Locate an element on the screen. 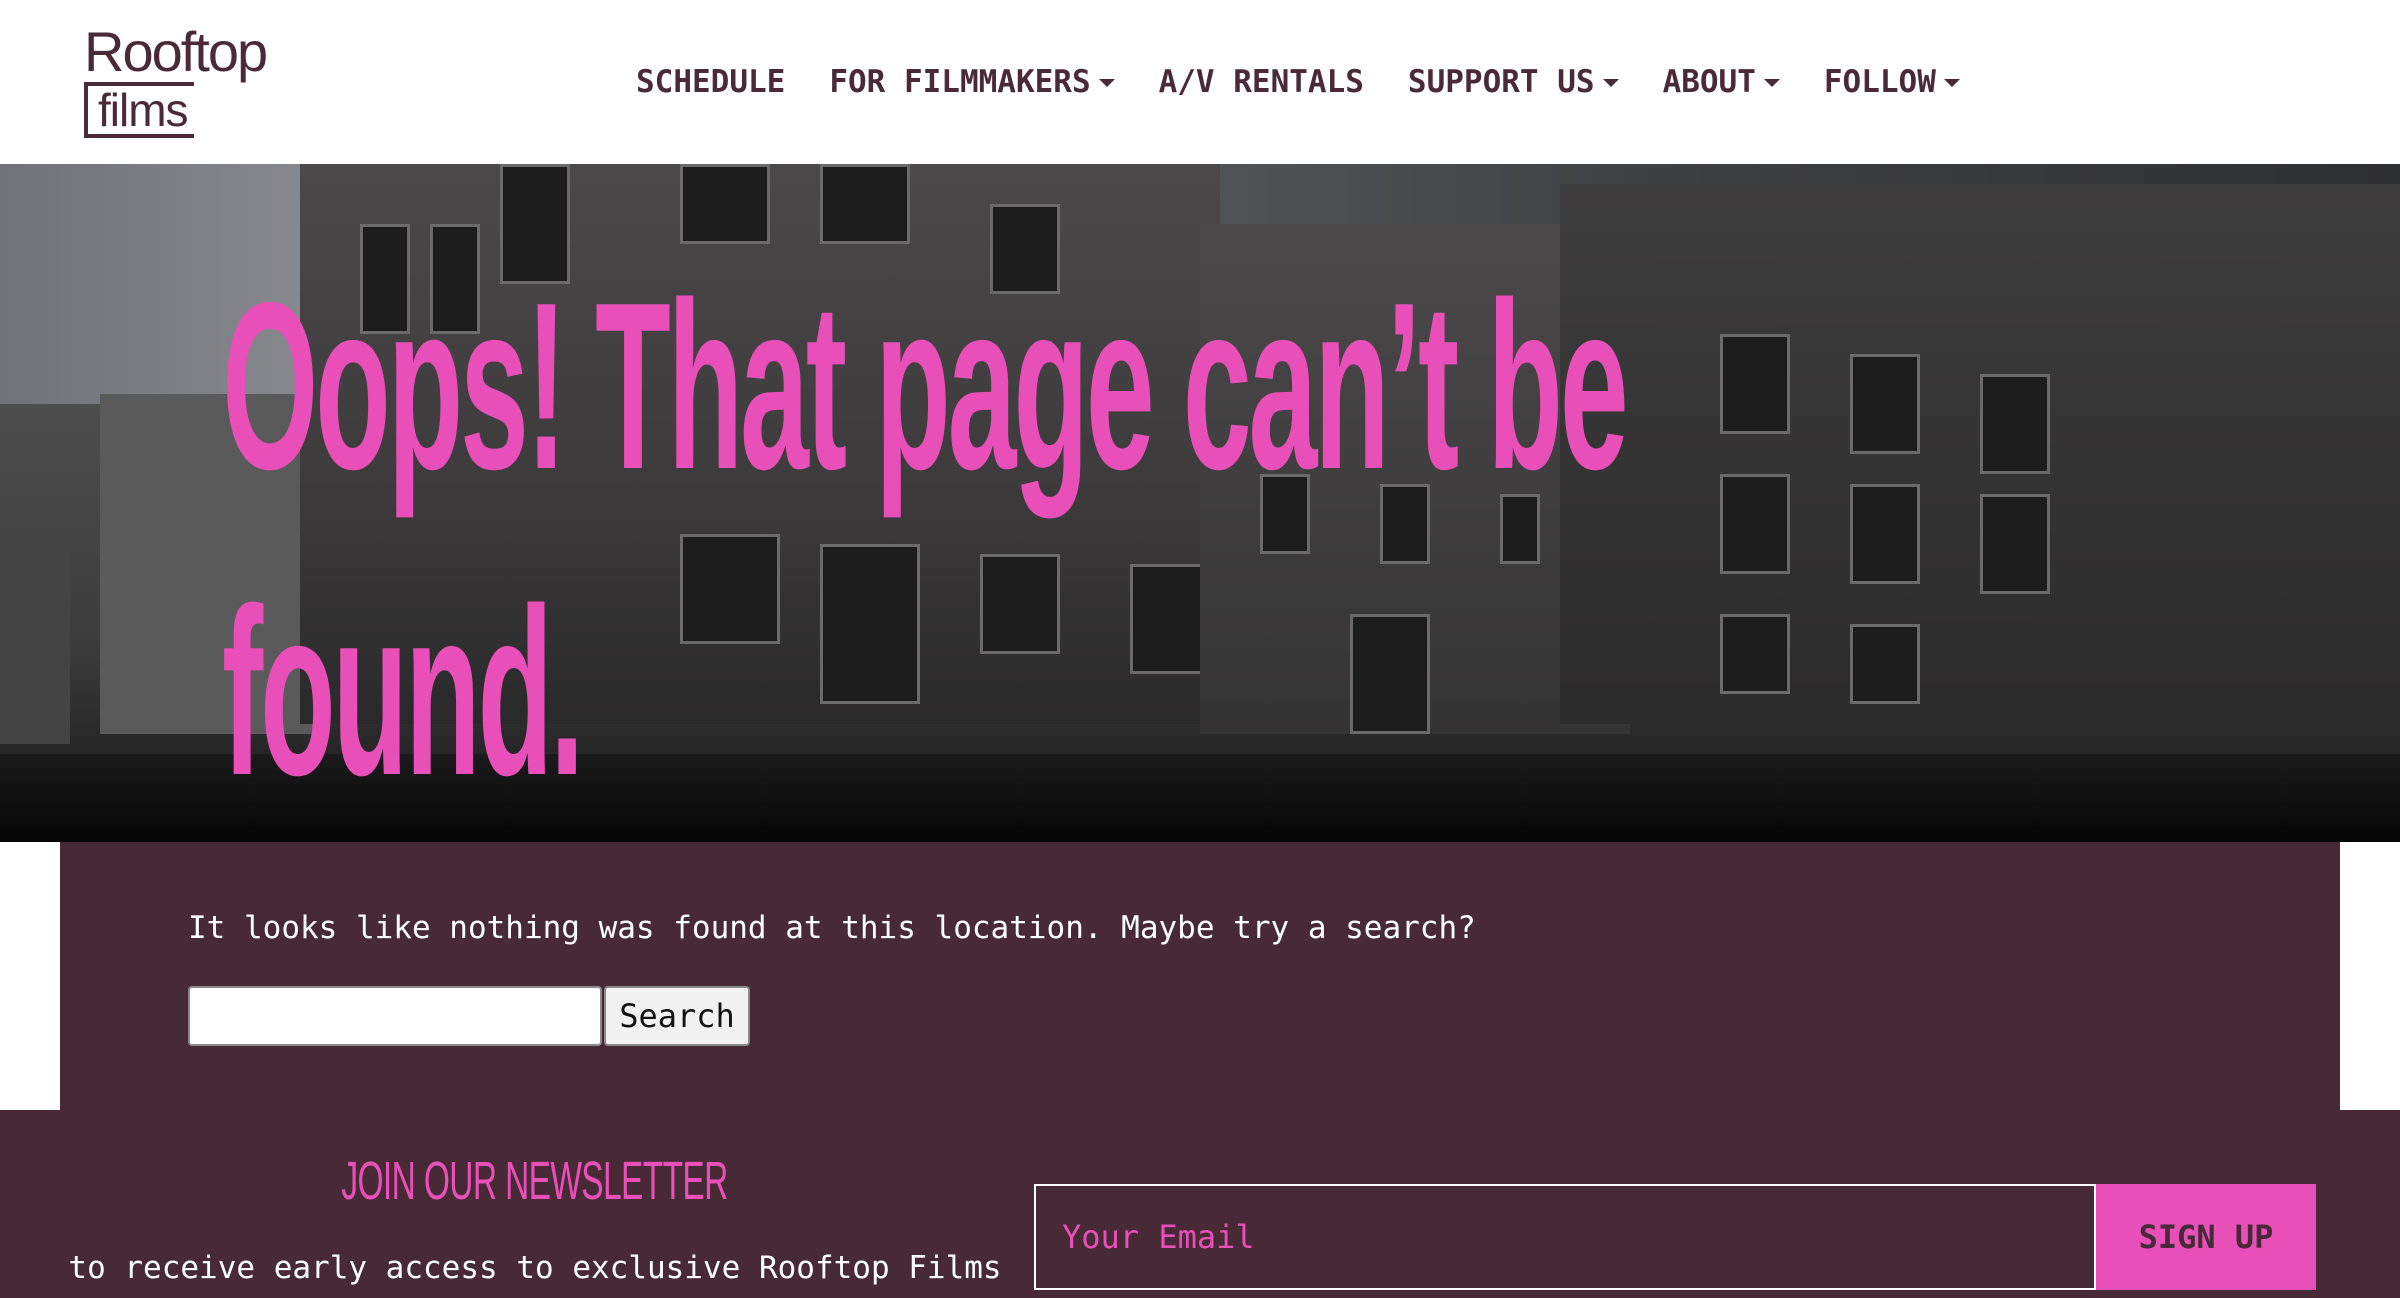 This screenshot has width=2400, height=1298. nav-for-filmmakers-label: FOR FILMMAKERS is located at coordinates (960, 82).